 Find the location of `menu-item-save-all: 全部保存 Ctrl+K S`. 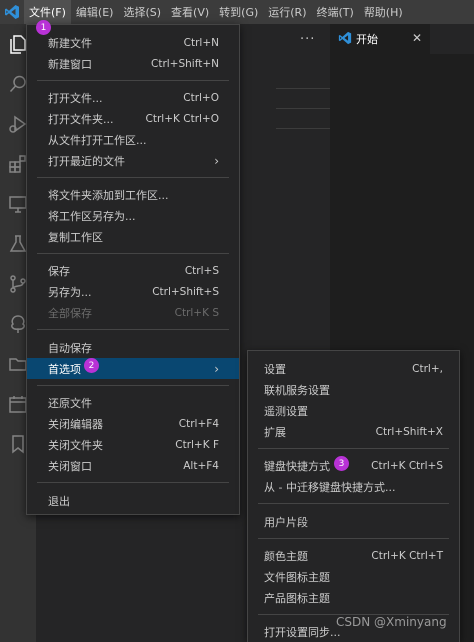

menu-item-save-all: 全部保存 Ctrl+K S is located at coordinates (133, 312).